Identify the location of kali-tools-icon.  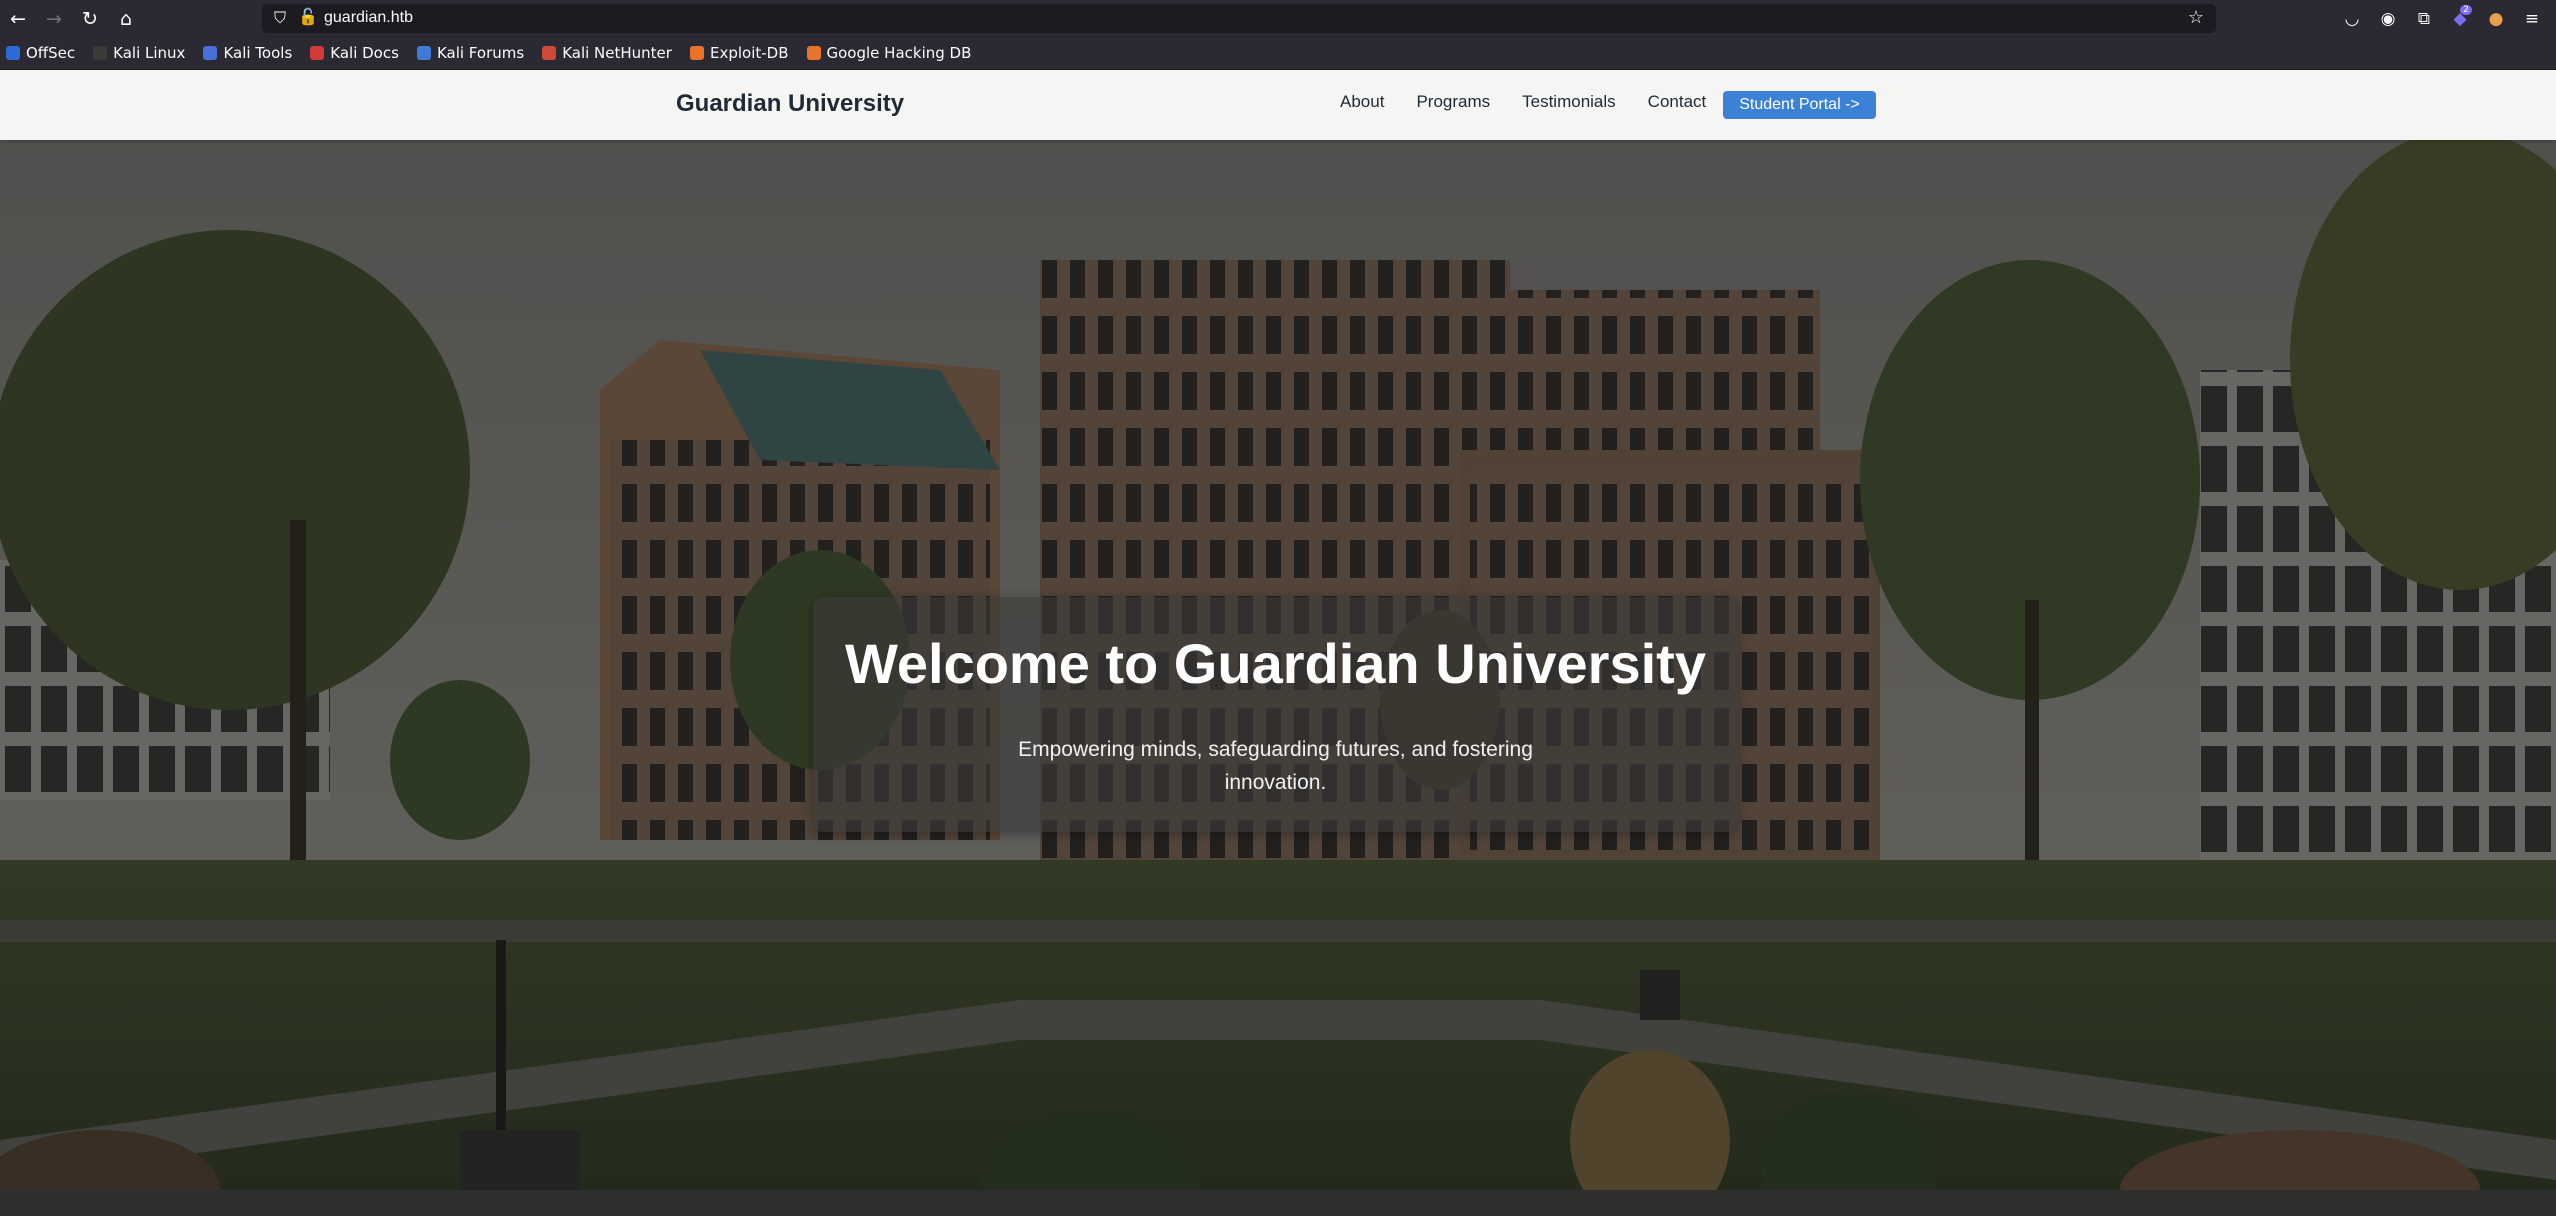
(210, 53).